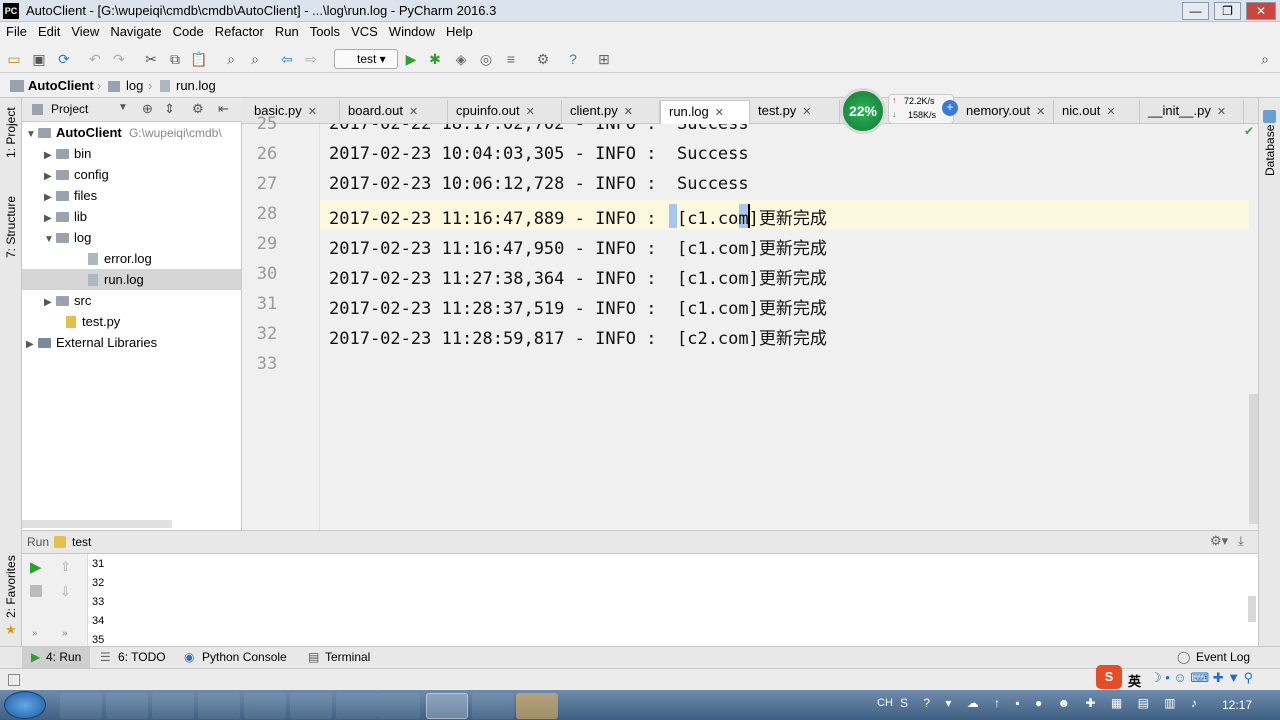 This screenshot has width=1280, height=720. What do you see at coordinates (69, 109) in the screenshot?
I see `project-view-select: Project` at bounding box center [69, 109].